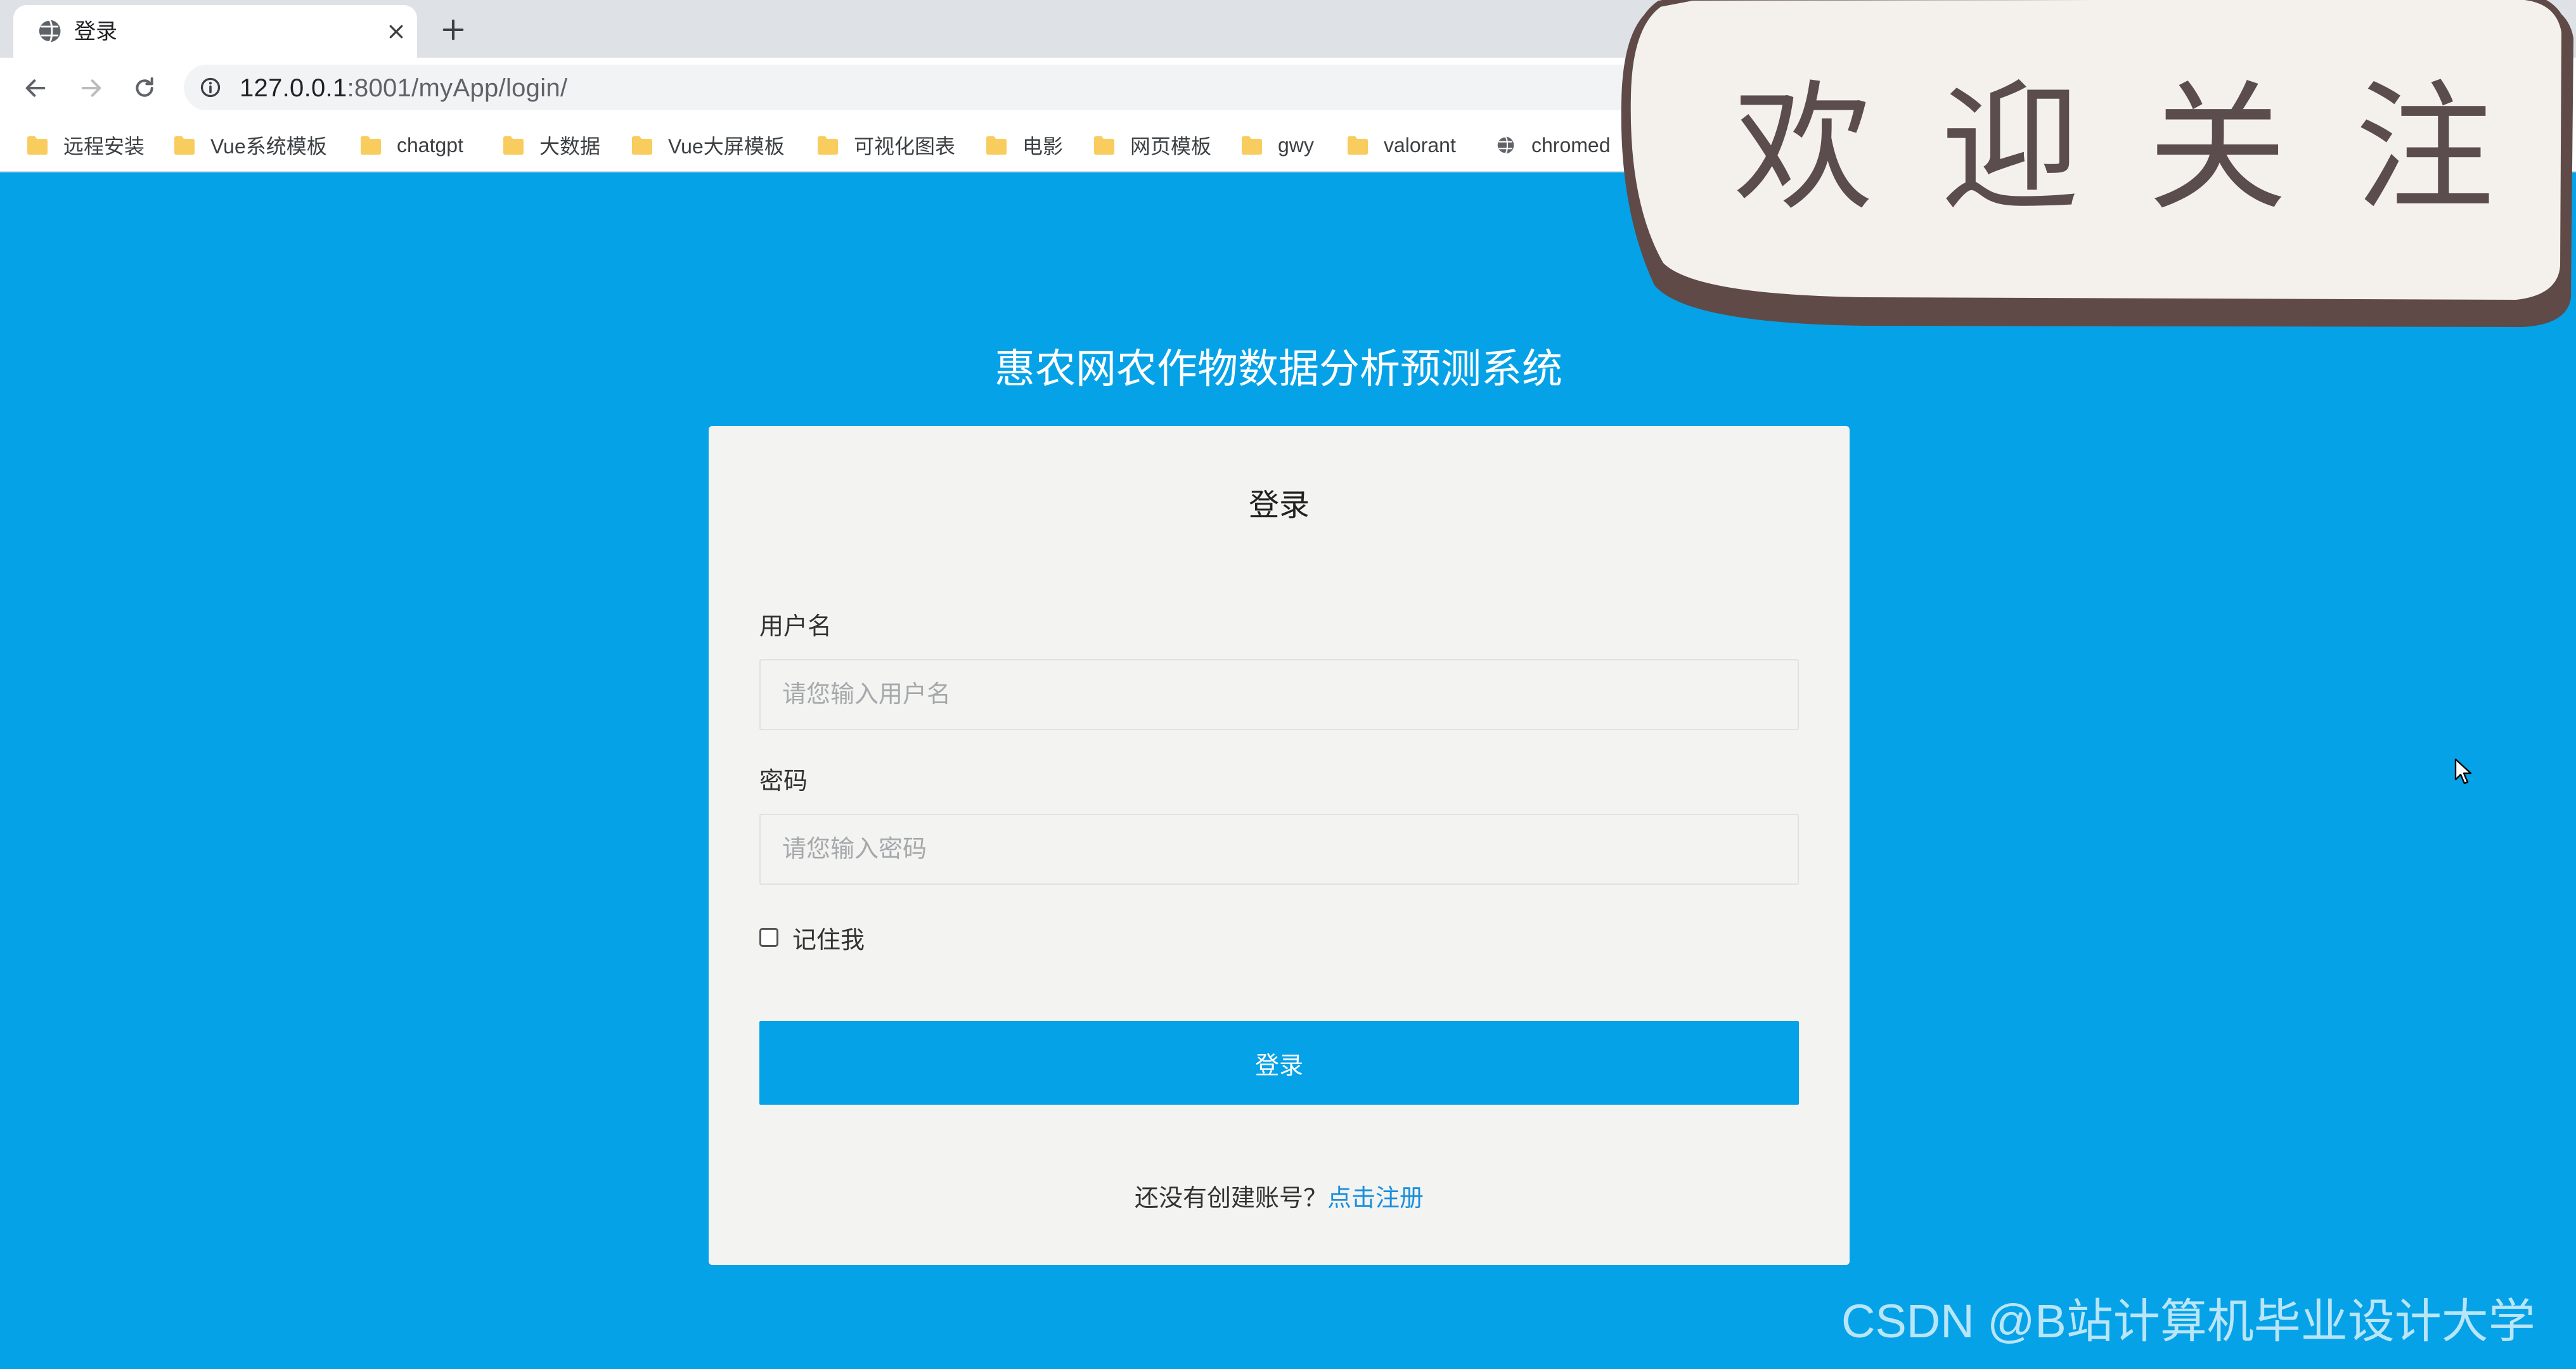  Describe the element at coordinates (35, 88) in the screenshot. I see `arrow-left-icon` at that location.